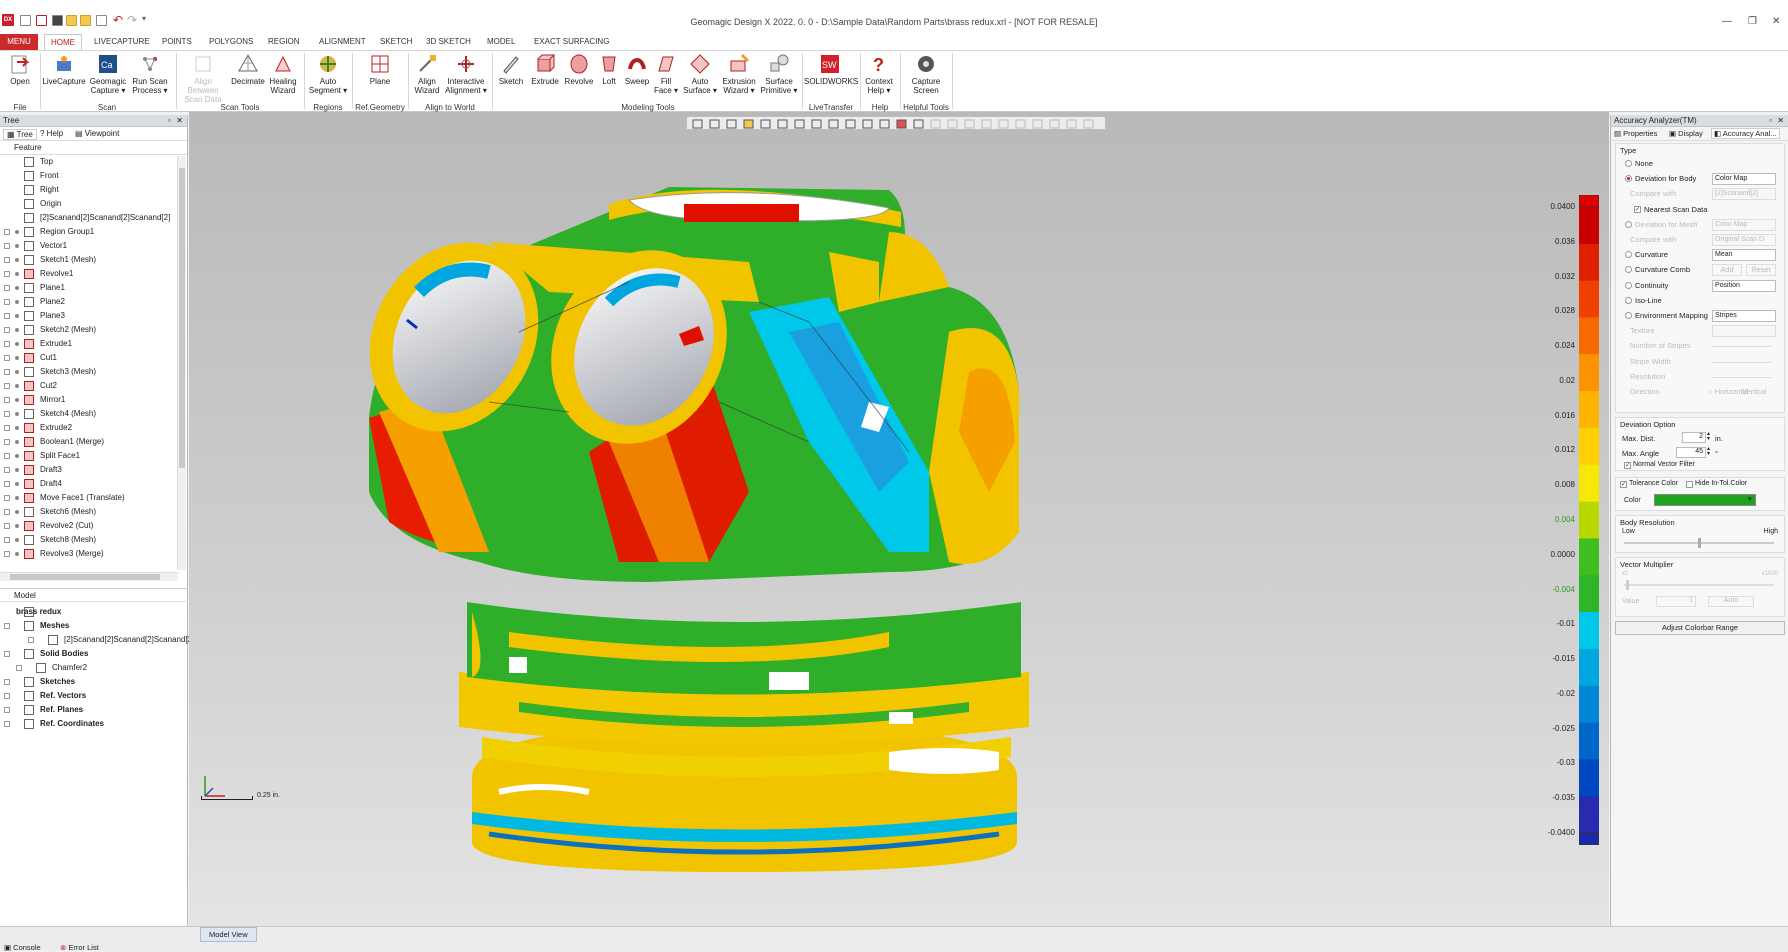  Describe the element at coordinates (181, 363) in the screenshot. I see `tree-scrollbar` at that location.